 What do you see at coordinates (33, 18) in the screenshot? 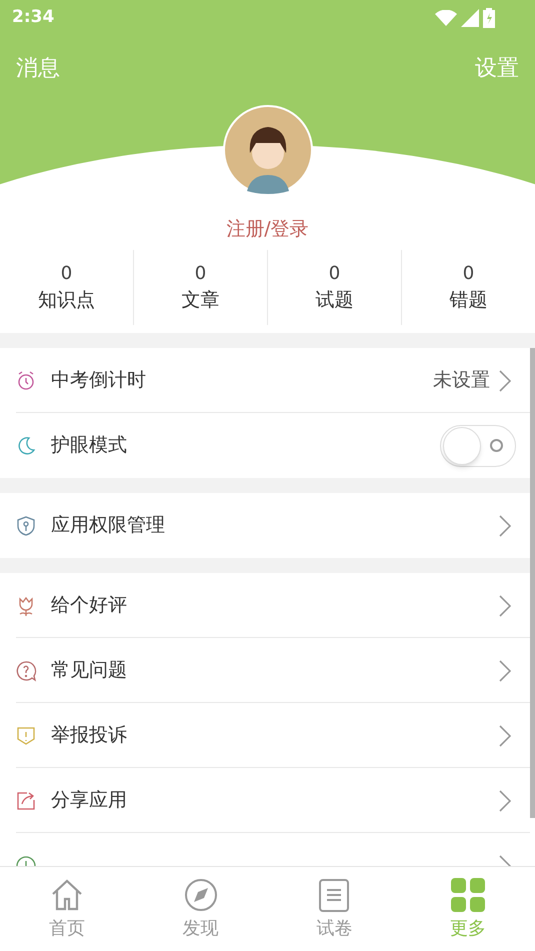
I see `status-time: 2:34` at bounding box center [33, 18].